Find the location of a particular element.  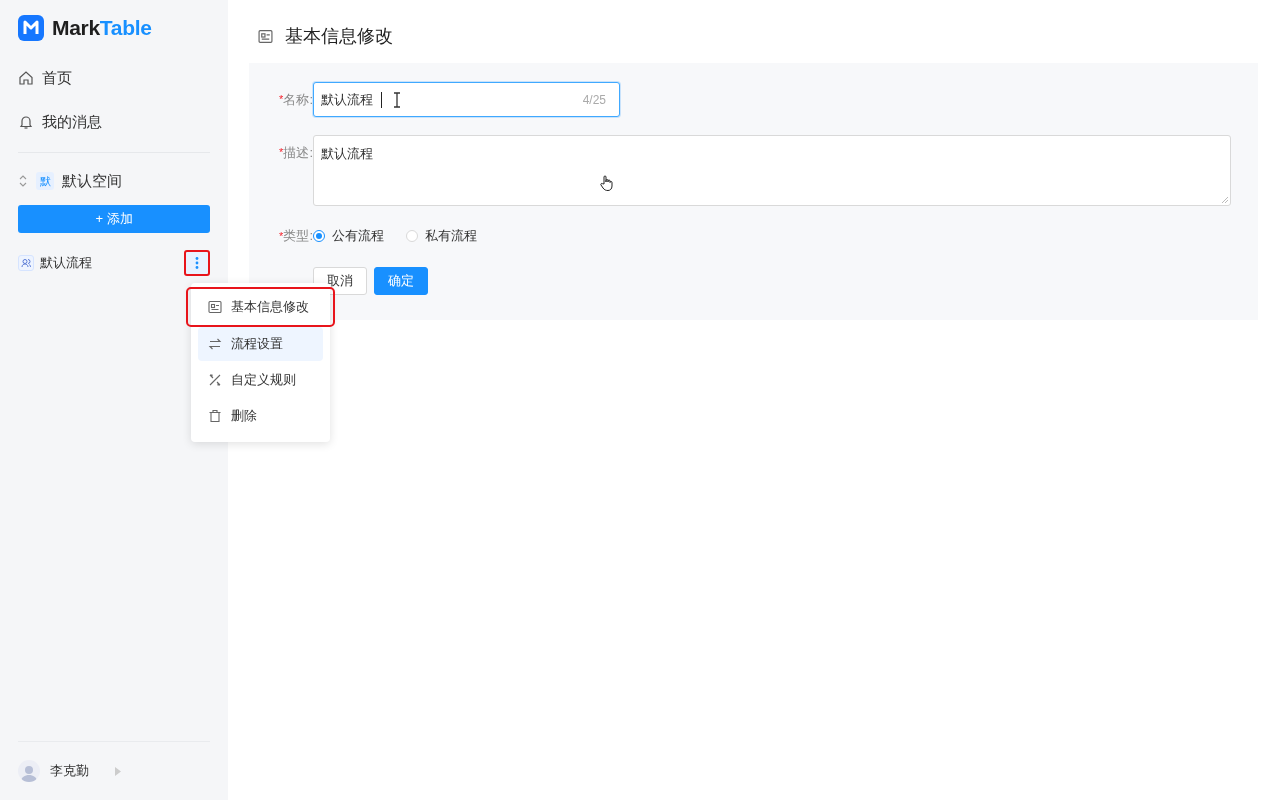

page-title: 基本信息修改 is located at coordinates (339, 36).